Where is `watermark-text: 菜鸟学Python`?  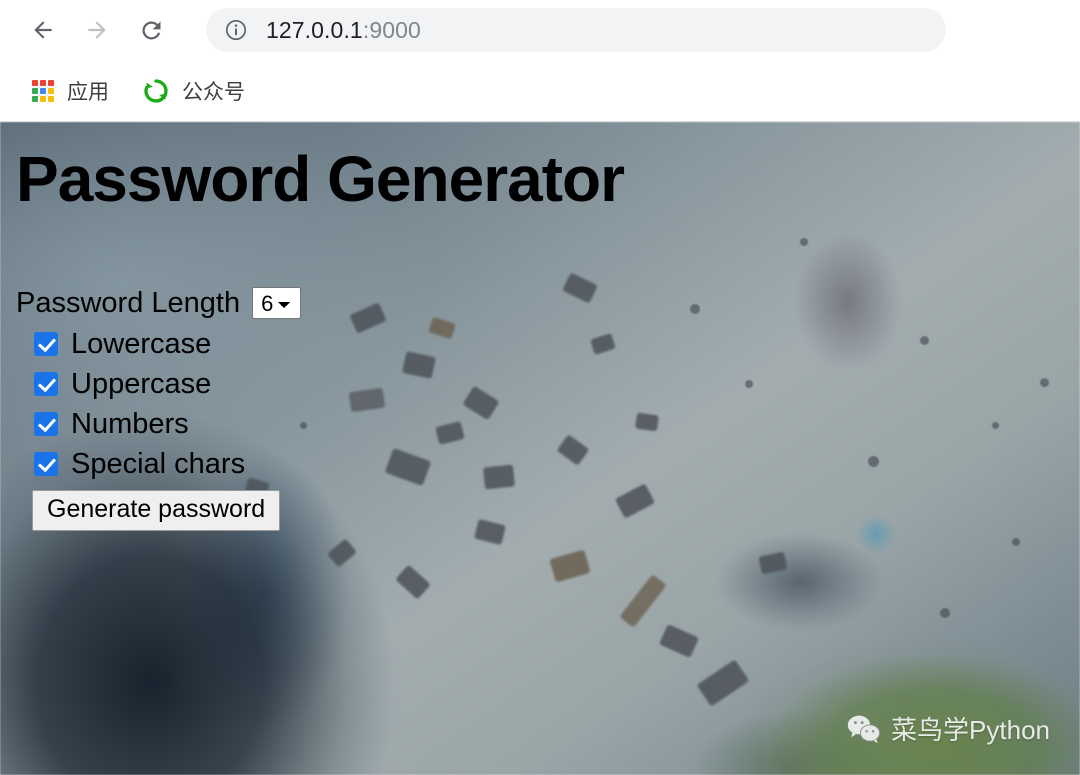
watermark-text: 菜鸟学Python is located at coordinates (970, 730).